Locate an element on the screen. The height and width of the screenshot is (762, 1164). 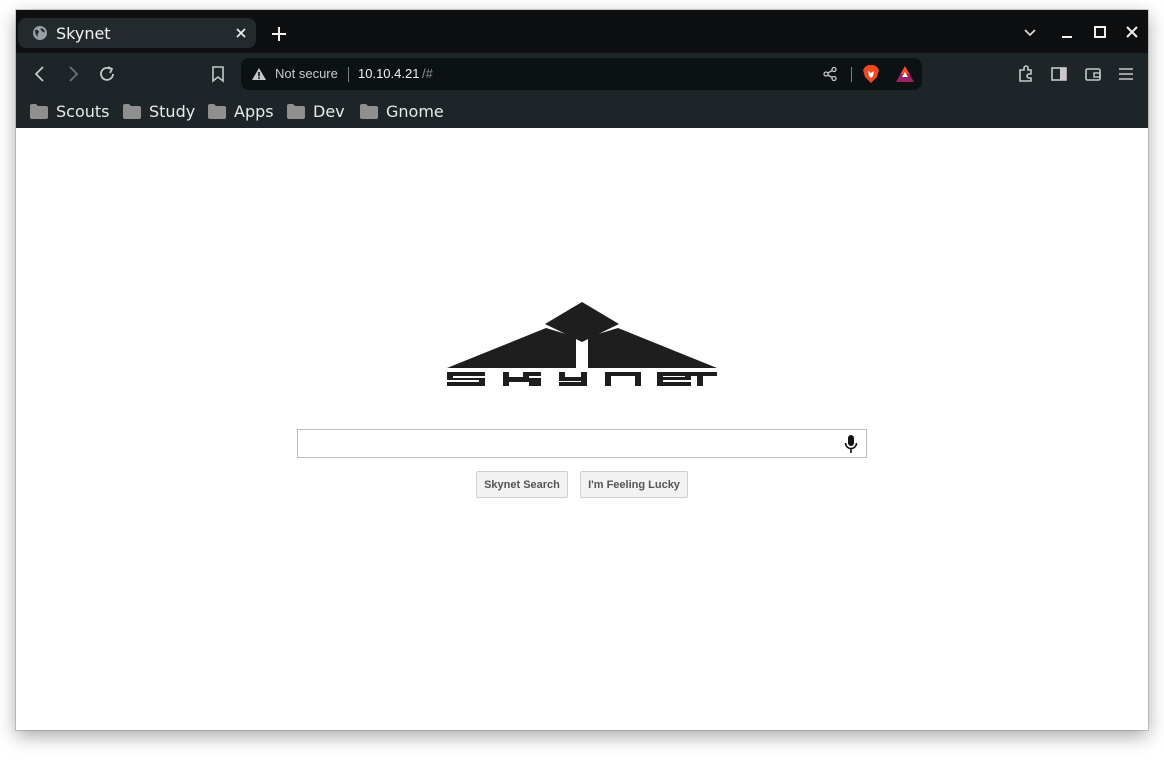
menu-icon is located at coordinates (1126, 74).